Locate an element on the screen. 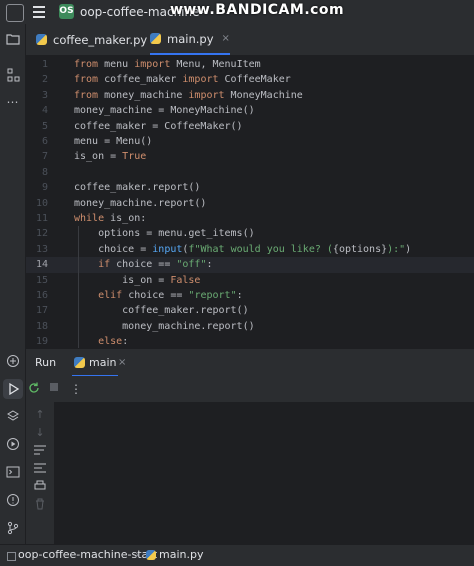 This screenshot has width=474, height=566. code-line: 2 from coffee_maker import CoffeeMaker is located at coordinates (250, 79).